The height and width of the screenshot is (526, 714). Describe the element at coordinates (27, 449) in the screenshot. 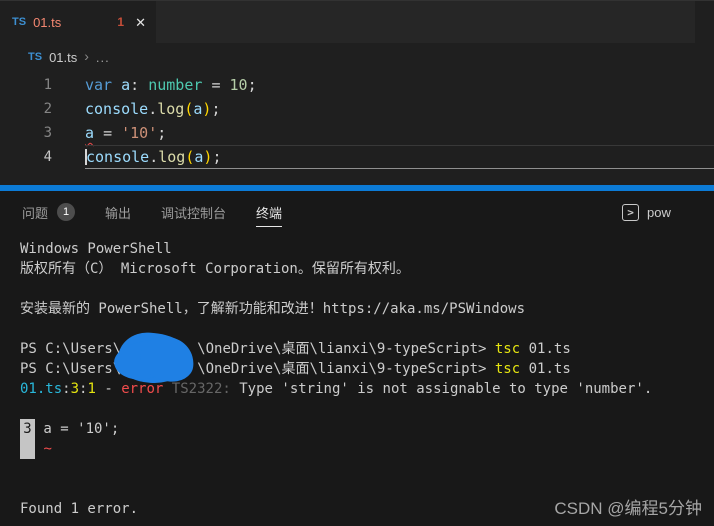

I see `terminal-text-segment` at that location.